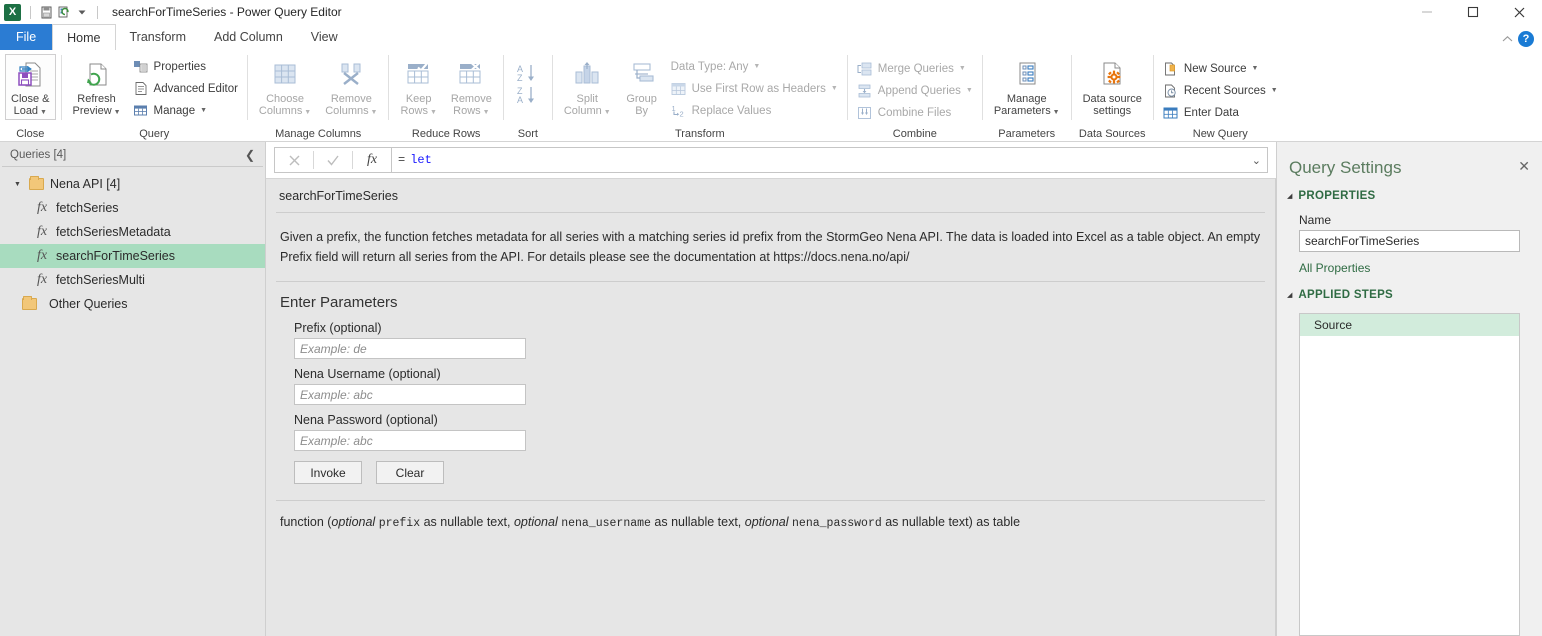 This screenshot has height=636, width=1542. I want to click on customize-quick-access-toolbar-icon, so click(82, 12).